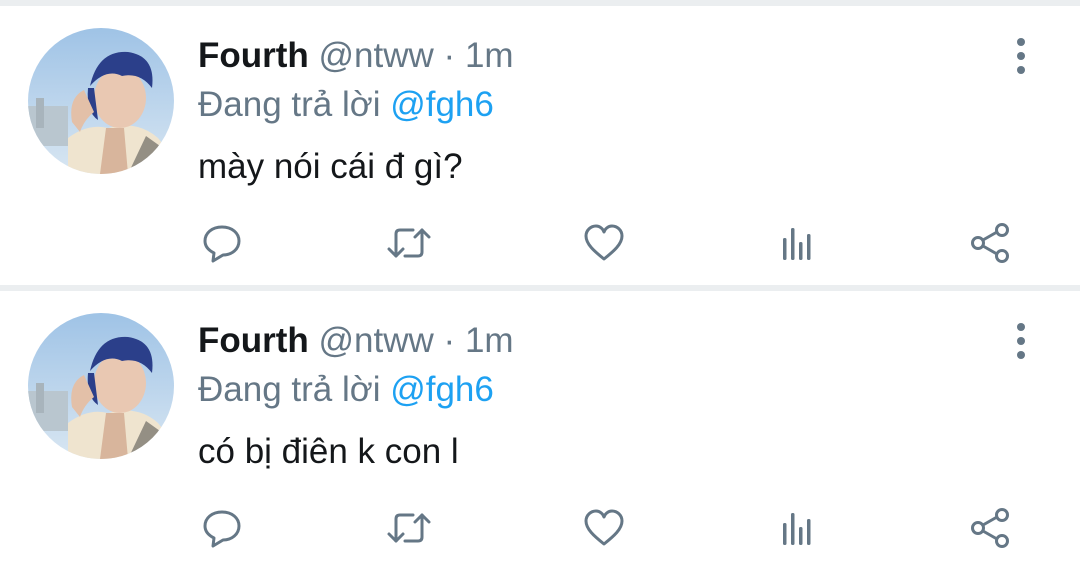 This screenshot has height=576, width=1080. I want to click on tweet-text: có bị điên k con l, so click(328, 451).